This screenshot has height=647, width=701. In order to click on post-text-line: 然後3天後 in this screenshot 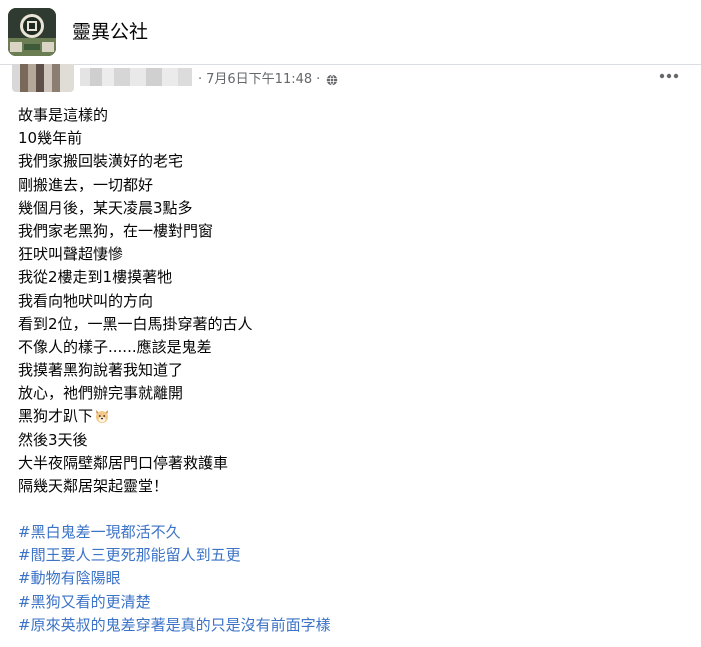, I will do `click(53, 439)`.